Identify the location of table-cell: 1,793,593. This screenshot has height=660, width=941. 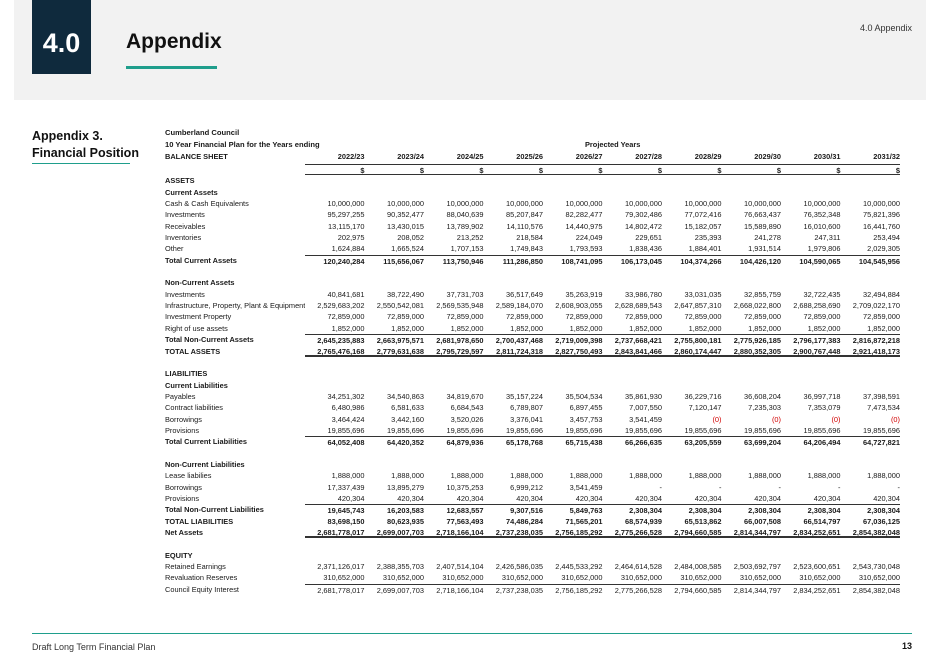
(586, 249).